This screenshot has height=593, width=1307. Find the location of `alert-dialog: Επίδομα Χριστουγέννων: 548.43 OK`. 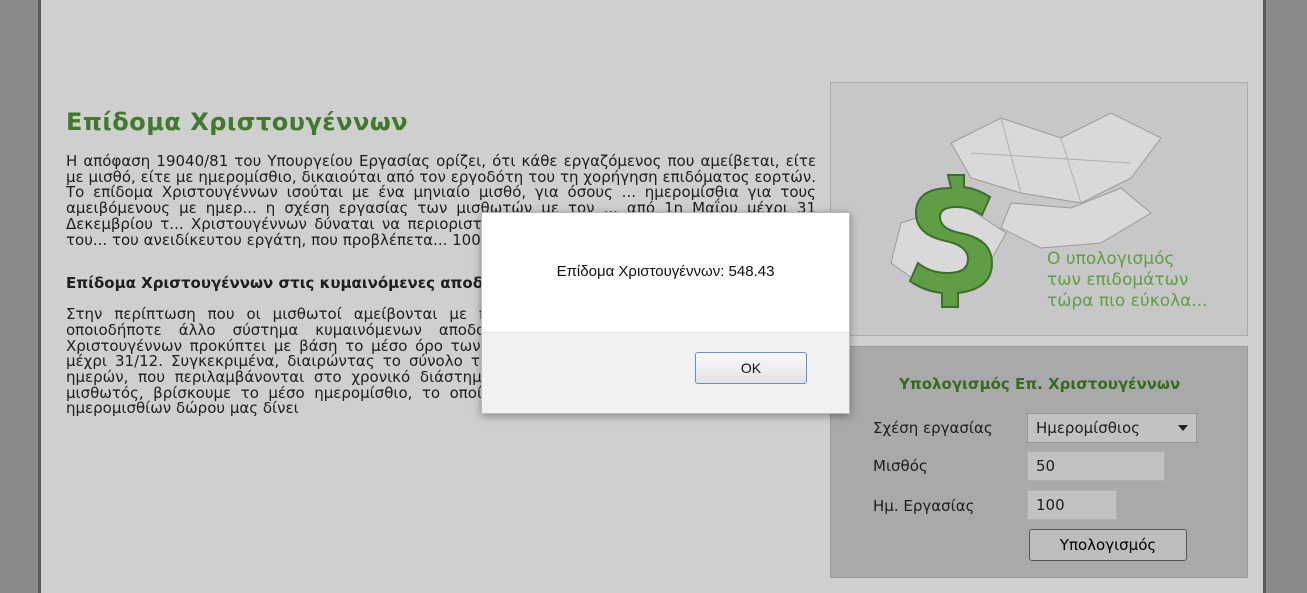

alert-dialog: Επίδομα Χριστουγέννων: 548.43 OK is located at coordinates (665, 313).